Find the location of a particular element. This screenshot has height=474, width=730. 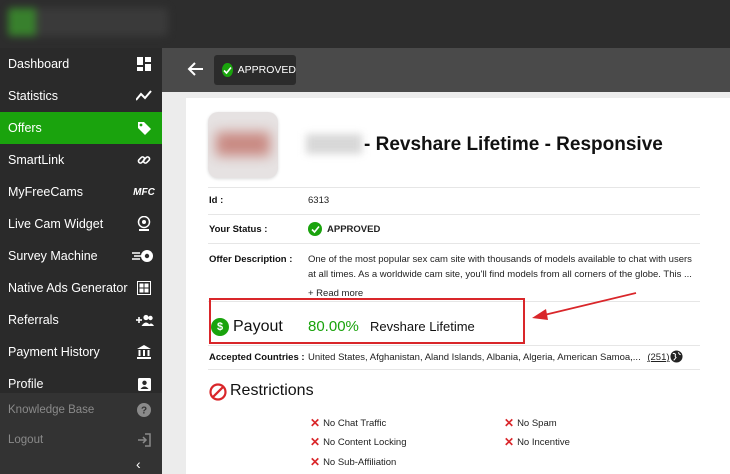

status-value-text: APPROVED is located at coordinates (354, 229).